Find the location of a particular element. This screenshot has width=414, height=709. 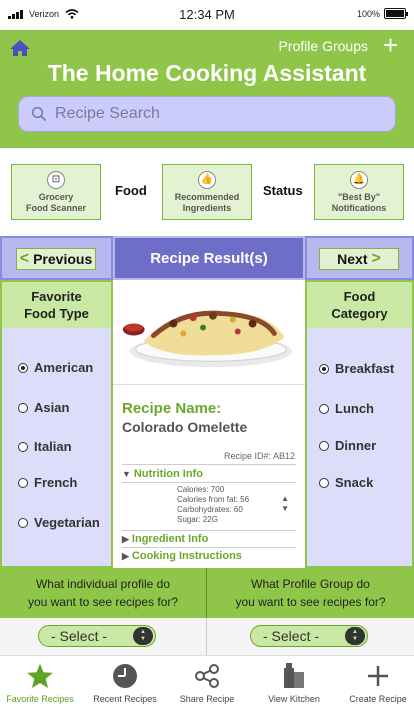

category-option-snack: Snack is located at coordinates (346, 482).